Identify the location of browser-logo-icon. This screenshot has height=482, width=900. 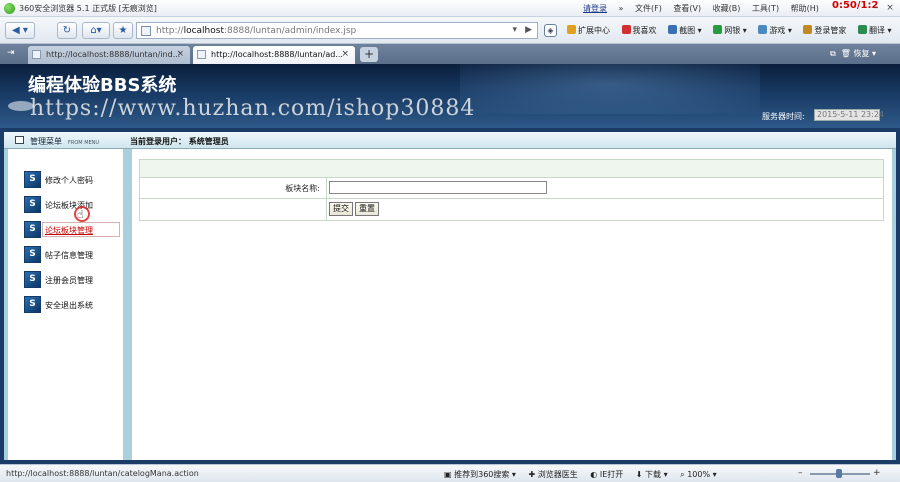
(9, 8).